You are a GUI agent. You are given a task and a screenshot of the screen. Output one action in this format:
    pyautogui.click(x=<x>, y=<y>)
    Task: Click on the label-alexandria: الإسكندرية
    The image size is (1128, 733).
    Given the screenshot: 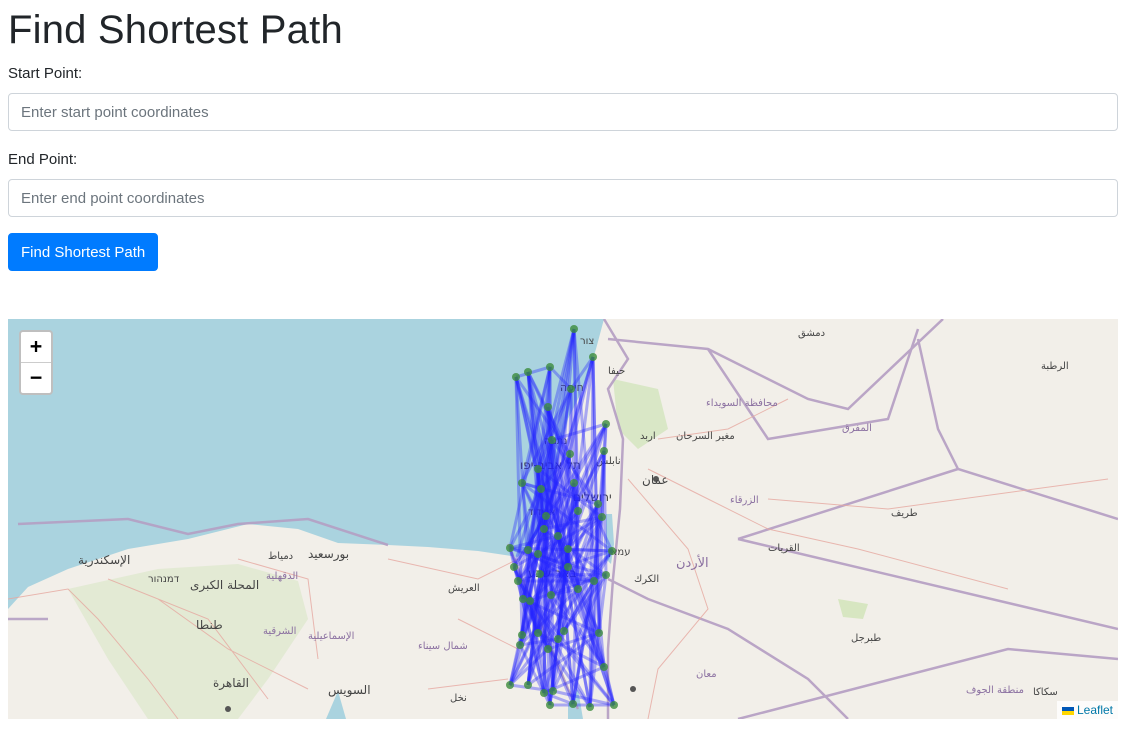 What is the action you would take?
    pyautogui.click(x=104, y=560)
    